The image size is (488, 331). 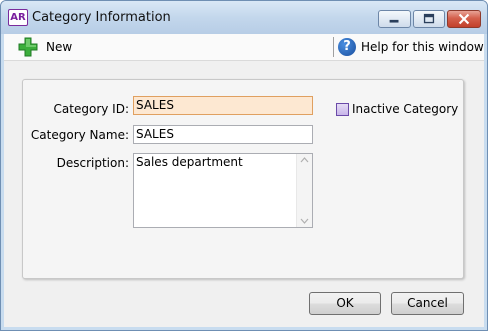 I want to click on description-text: Sales department, so click(x=189, y=162).